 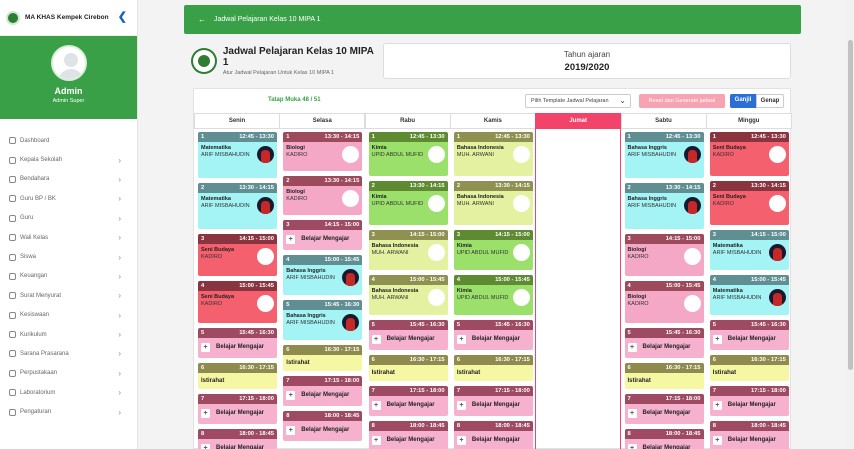 What do you see at coordinates (237, 255) in the screenshot?
I see `schedule-slot: 3 14:15 - 15:00 Seni Budaya KADIRO` at bounding box center [237, 255].